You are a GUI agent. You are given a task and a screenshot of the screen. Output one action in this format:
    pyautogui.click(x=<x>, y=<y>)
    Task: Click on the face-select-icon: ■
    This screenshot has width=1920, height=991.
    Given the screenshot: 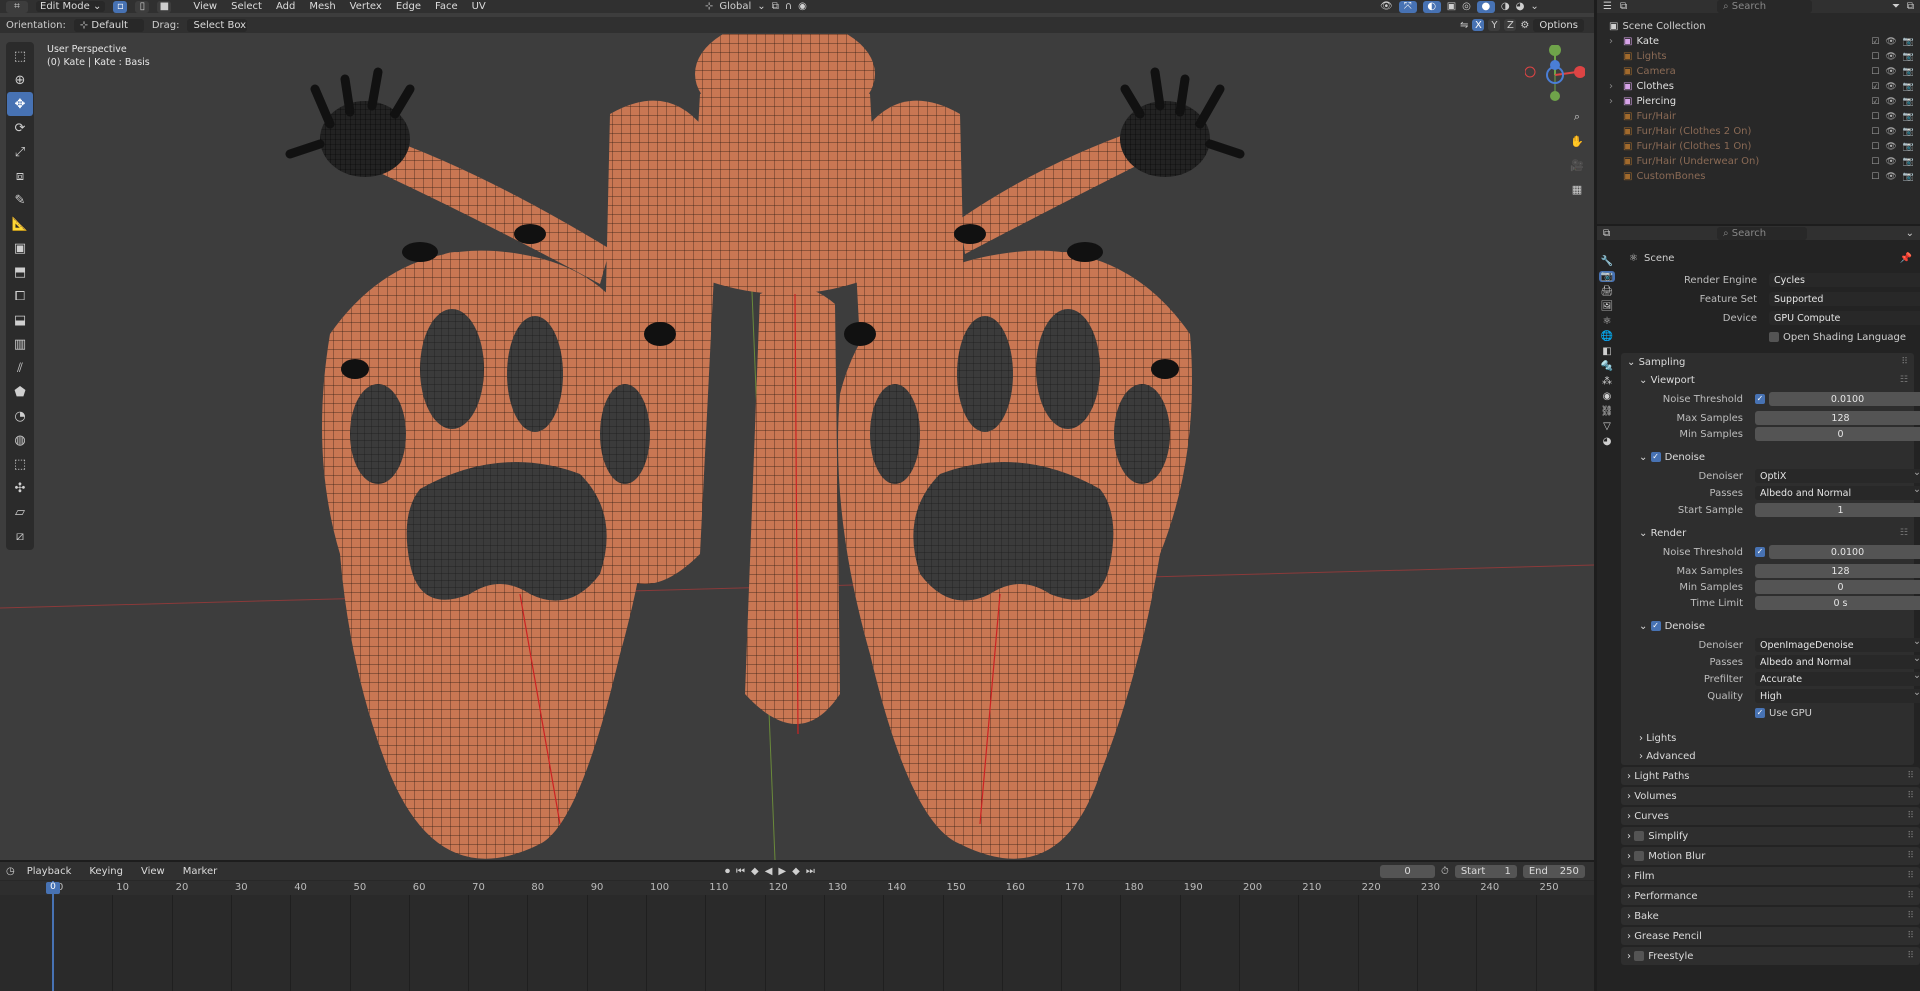 What is the action you would take?
    pyautogui.click(x=164, y=6)
    